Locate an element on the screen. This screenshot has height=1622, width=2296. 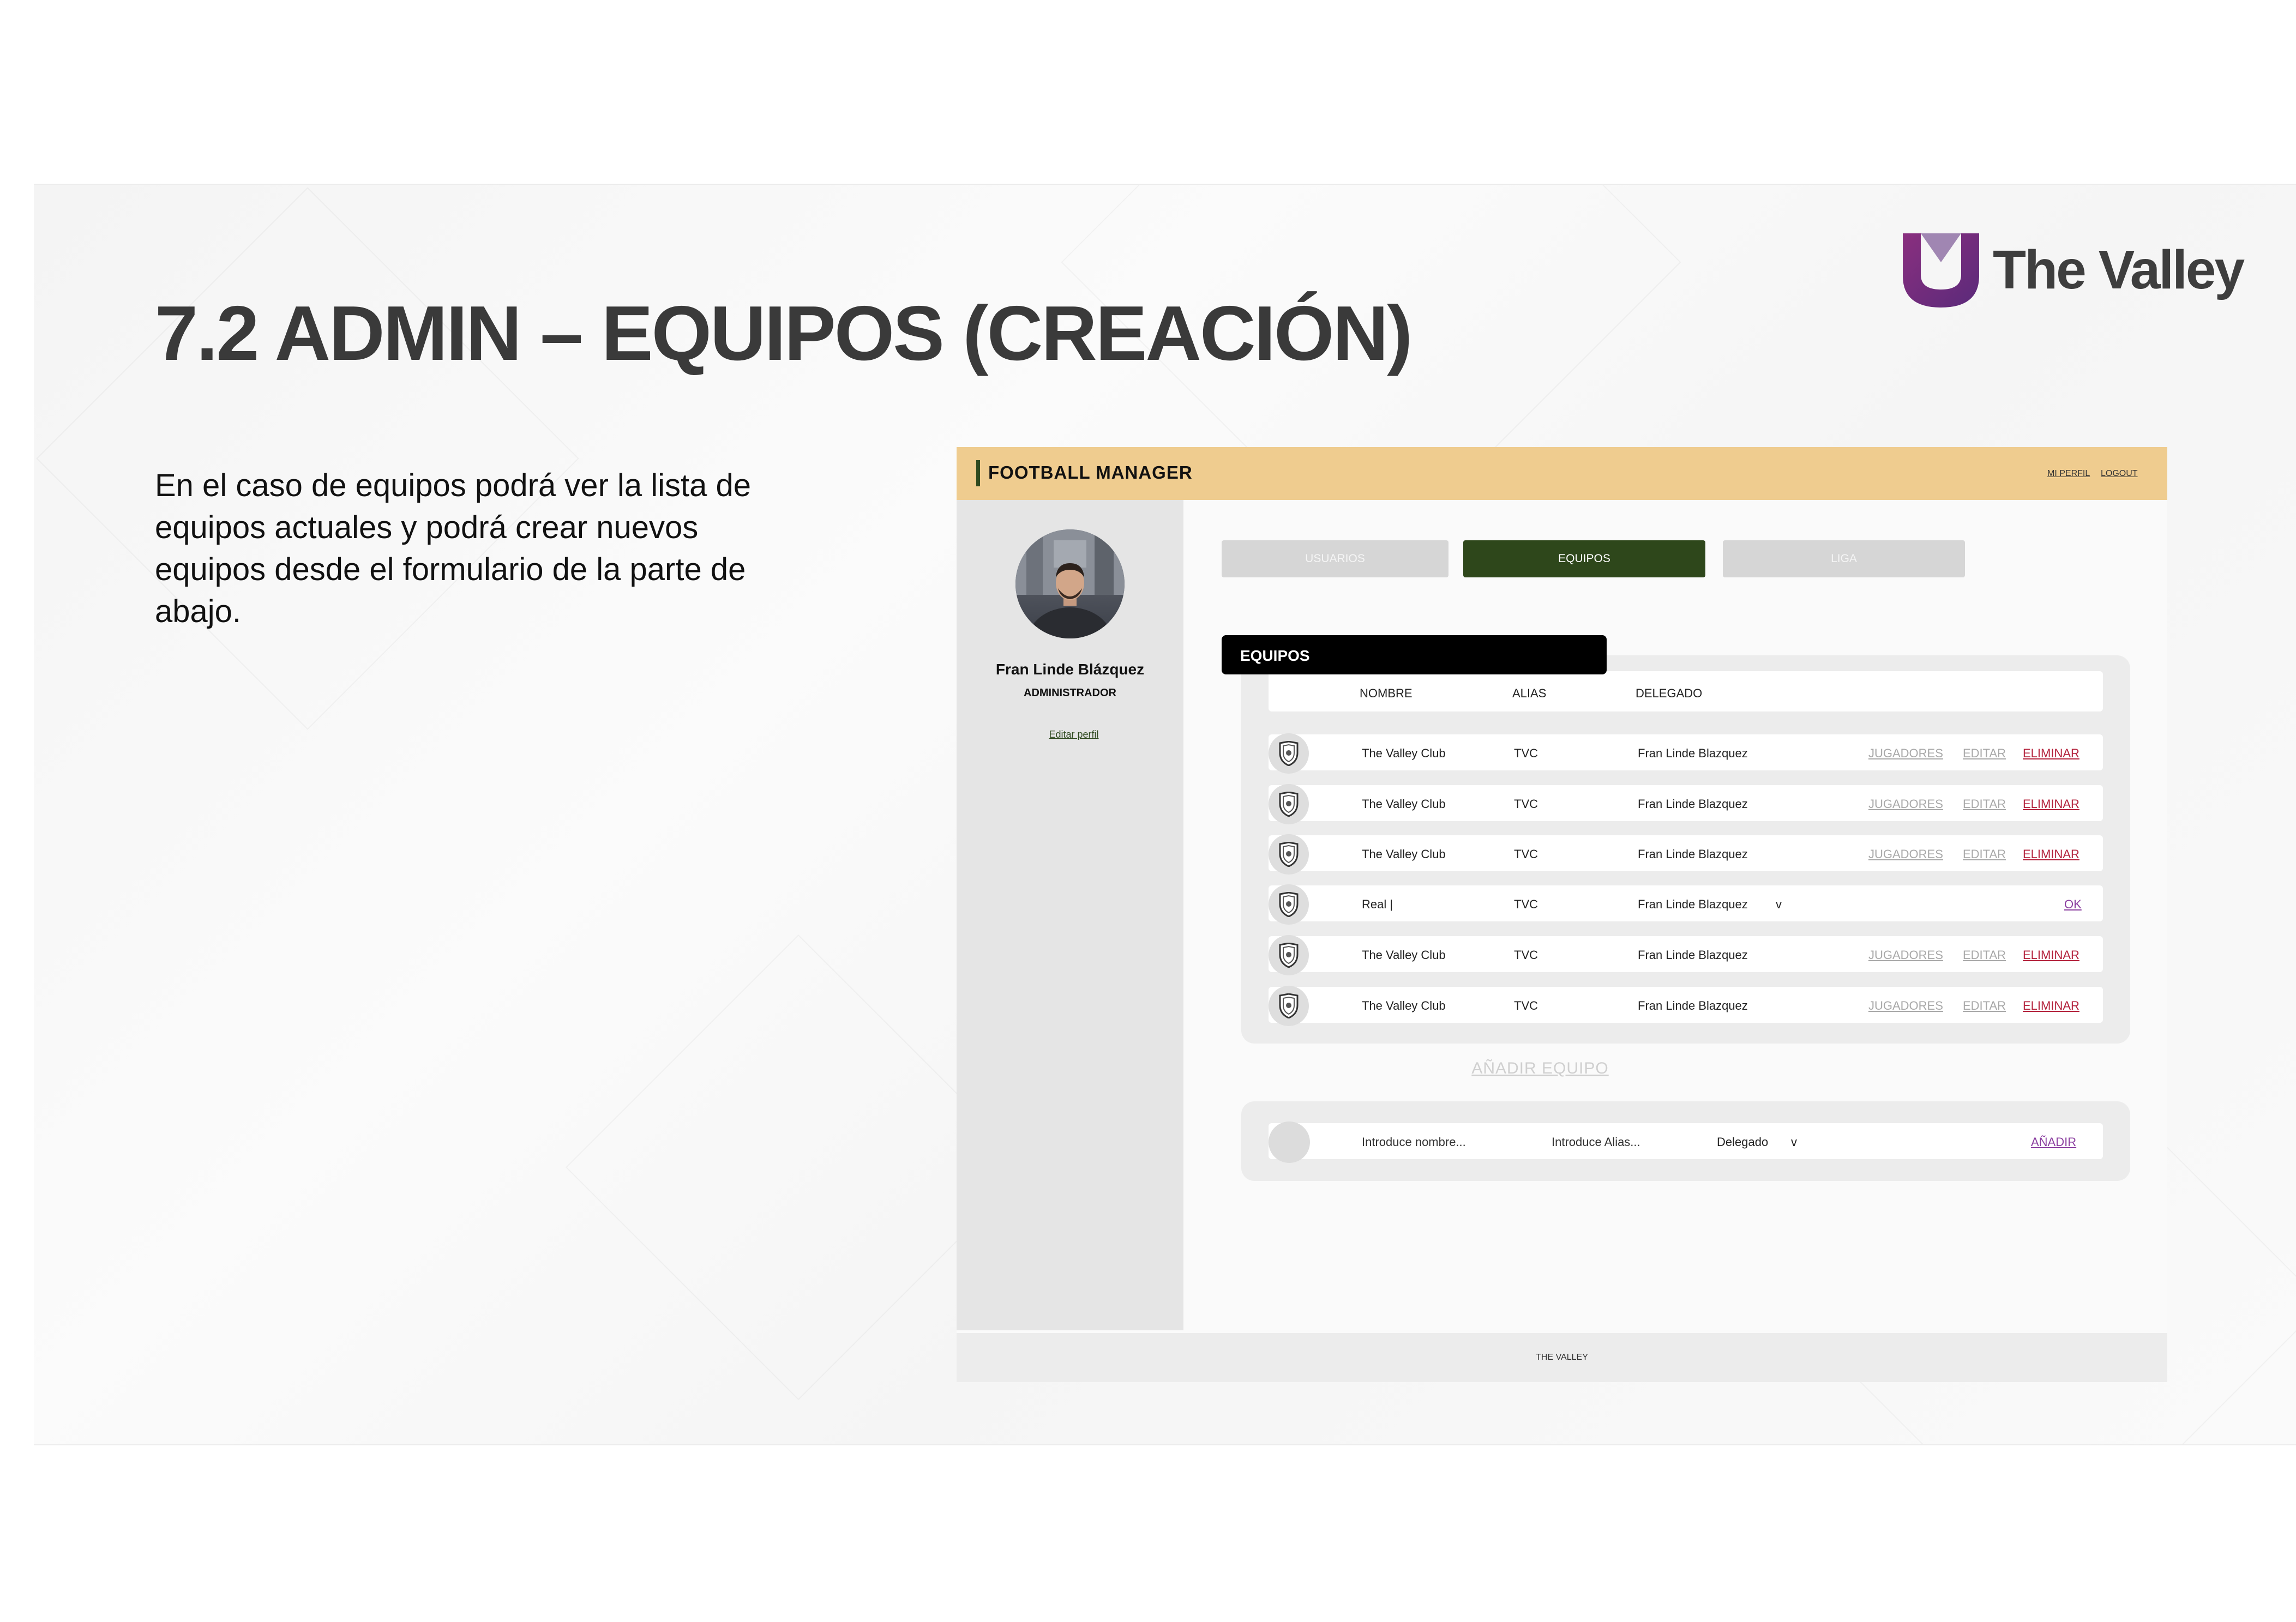
section-title: EQUIPOS is located at coordinates (1414, 655).